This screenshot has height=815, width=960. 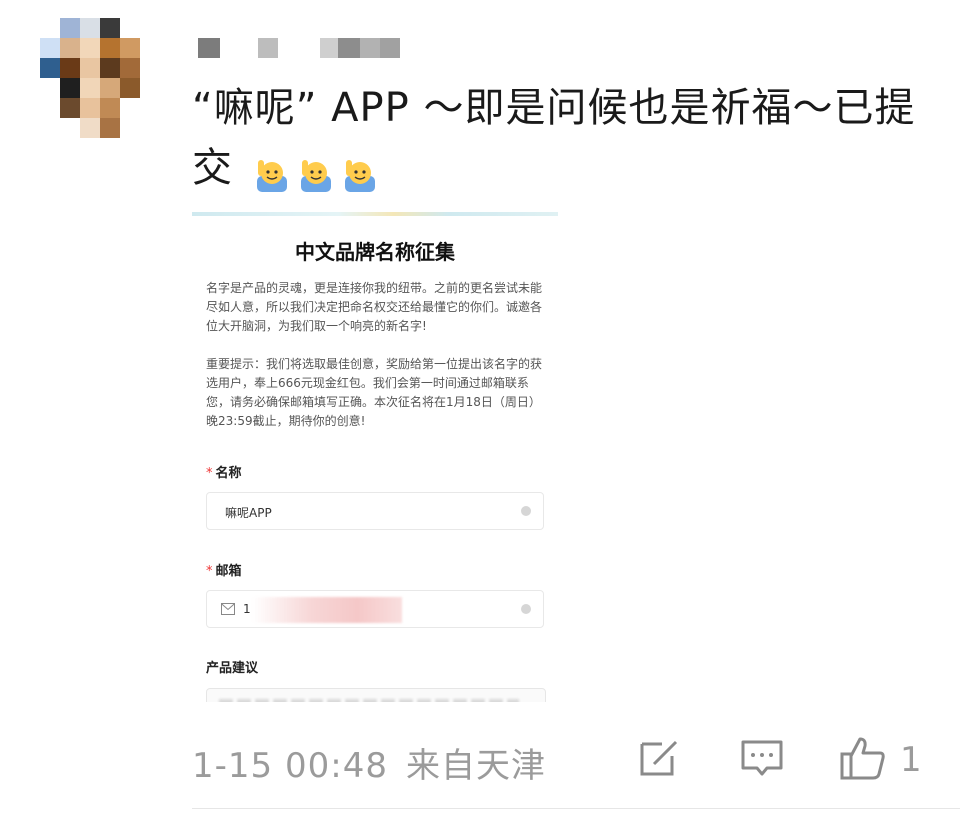 What do you see at coordinates (576, 808) in the screenshot?
I see `divider` at bounding box center [576, 808].